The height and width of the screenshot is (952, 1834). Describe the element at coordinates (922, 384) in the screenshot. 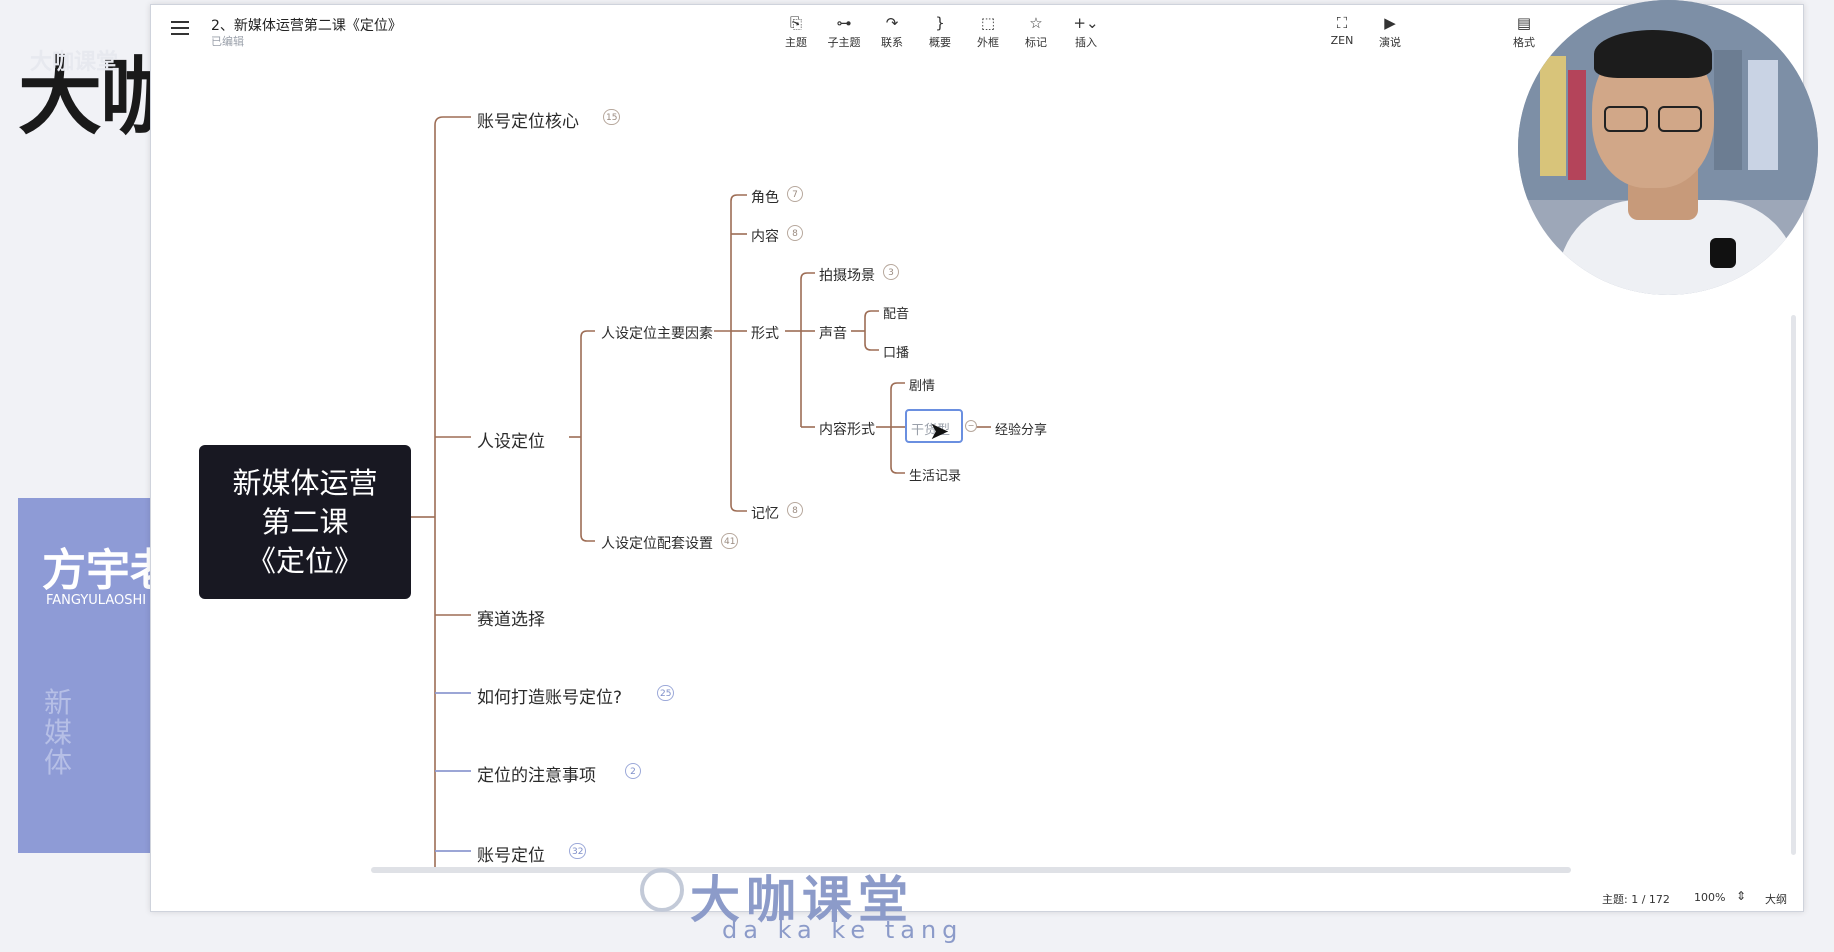

I see `topic-drama: 剧情` at that location.